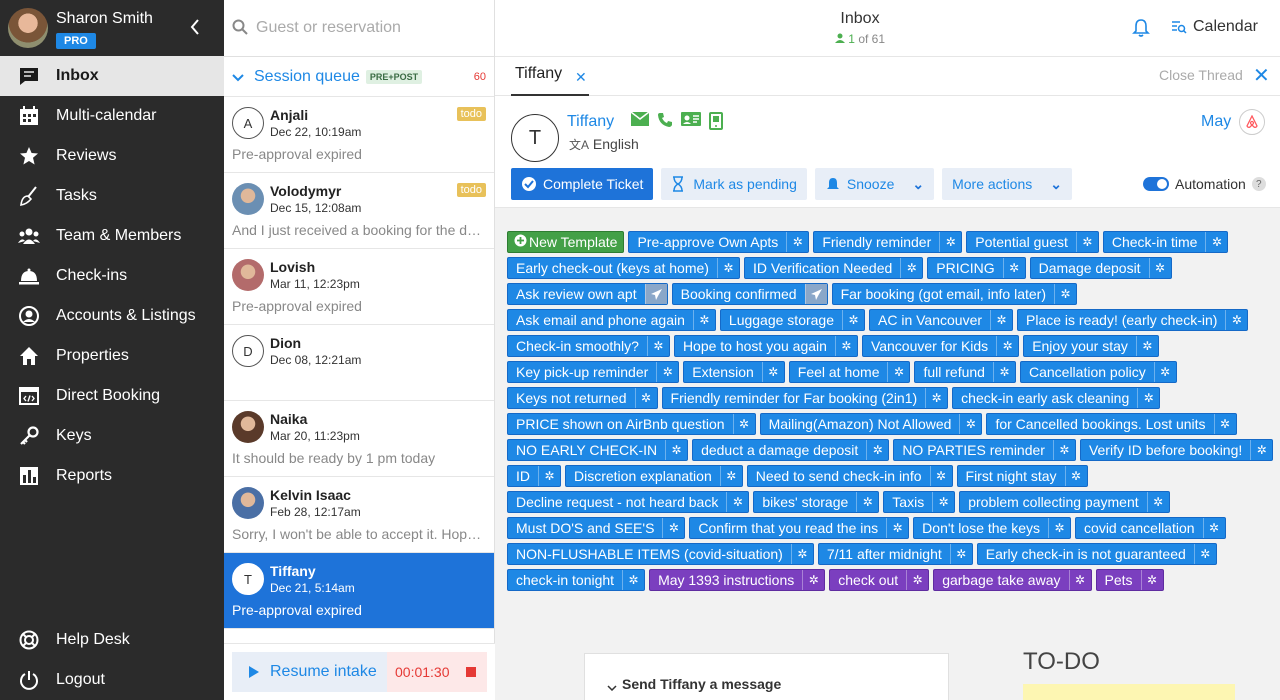 This screenshot has height=700, width=1280. Describe the element at coordinates (888, 242) in the screenshot. I see `template-button: Friendly reminder ✲` at that location.